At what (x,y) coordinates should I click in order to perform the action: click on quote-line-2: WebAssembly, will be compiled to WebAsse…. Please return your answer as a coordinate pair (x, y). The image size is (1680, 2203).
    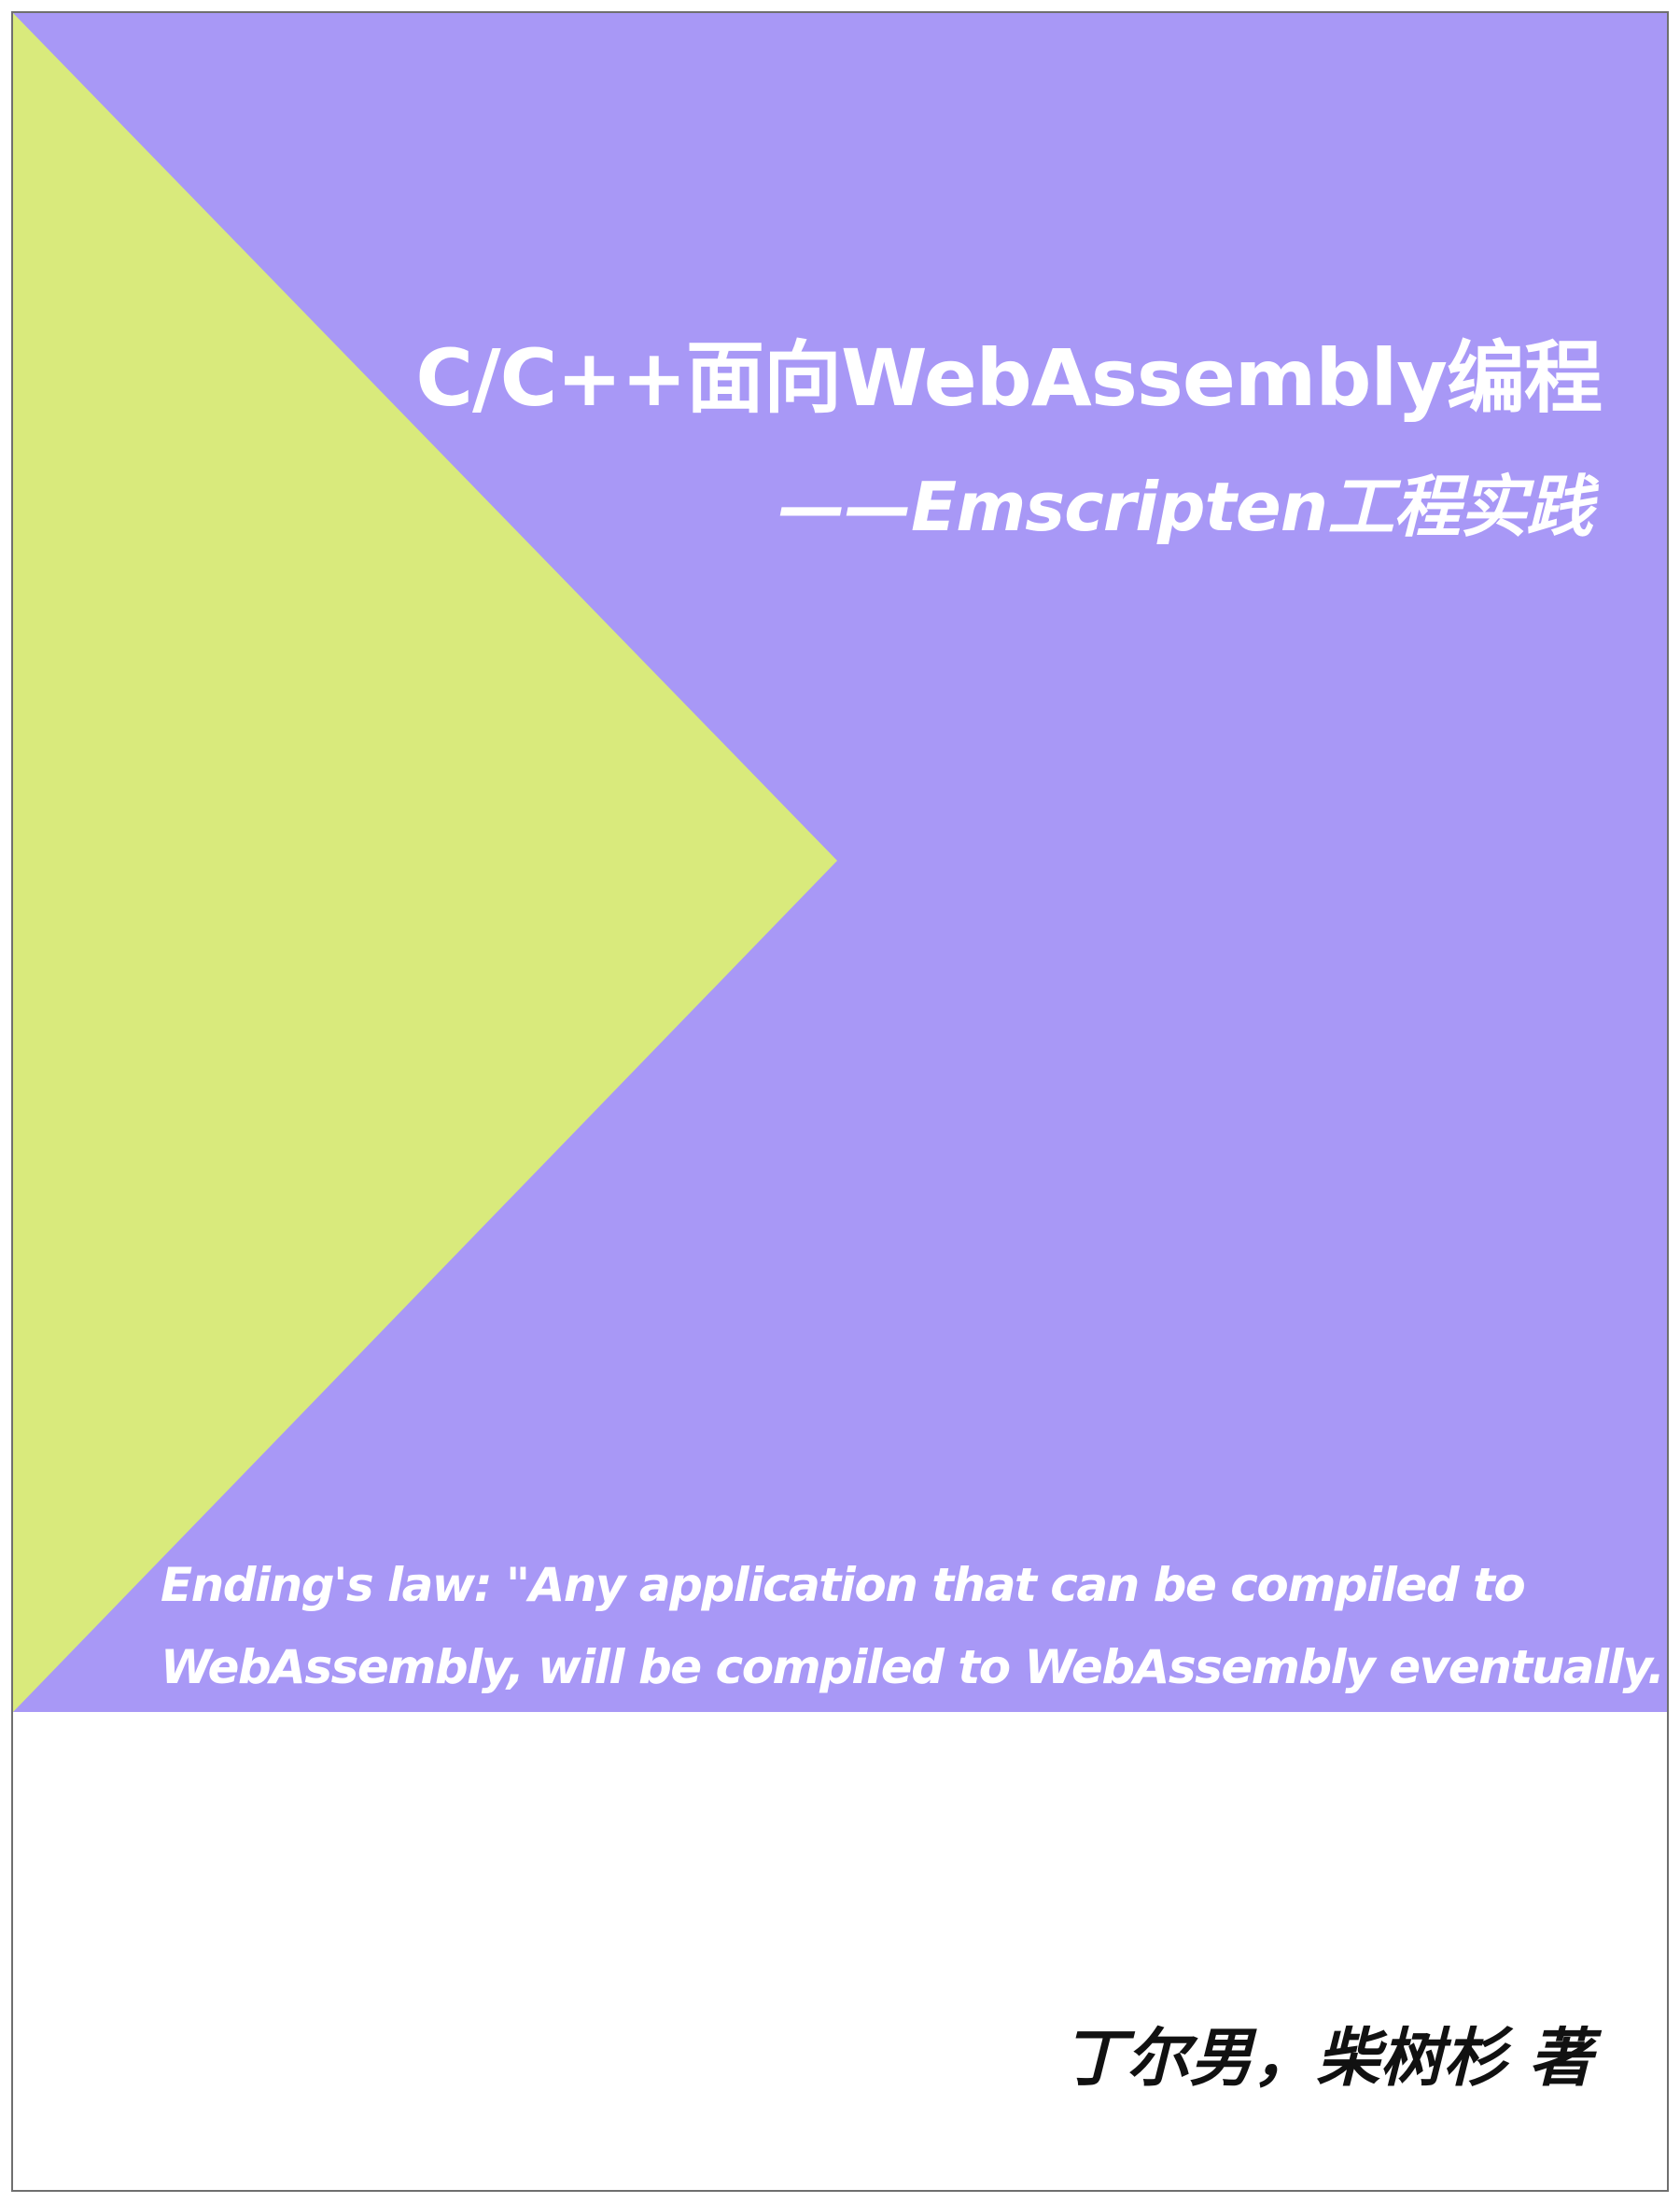
    Looking at the image, I should click on (915, 1667).